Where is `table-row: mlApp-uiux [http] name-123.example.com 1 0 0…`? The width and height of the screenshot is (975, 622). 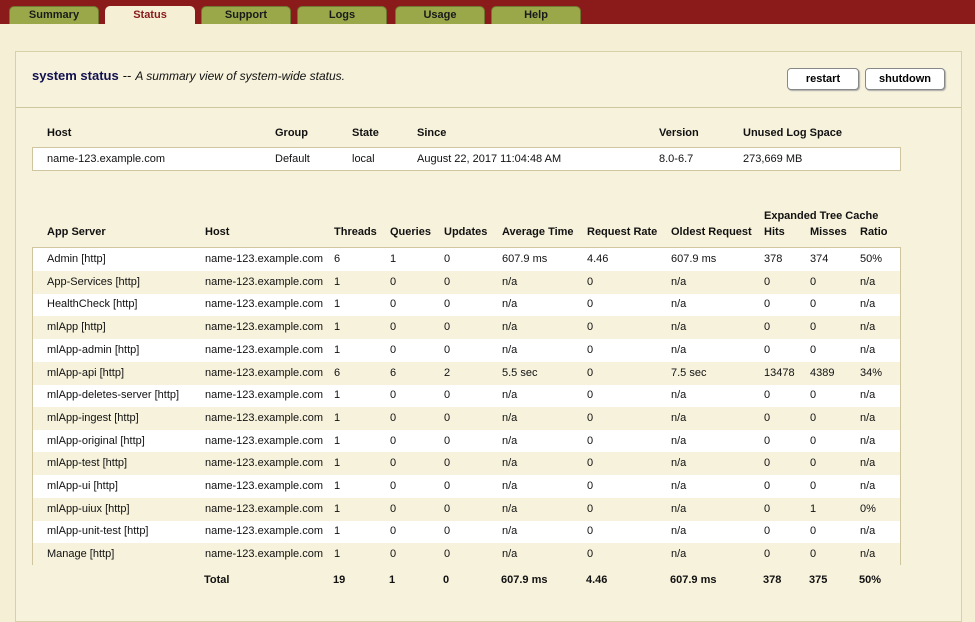 table-row: mlApp-uiux [http] name-123.example.com 1 0 0… is located at coordinates (466, 509).